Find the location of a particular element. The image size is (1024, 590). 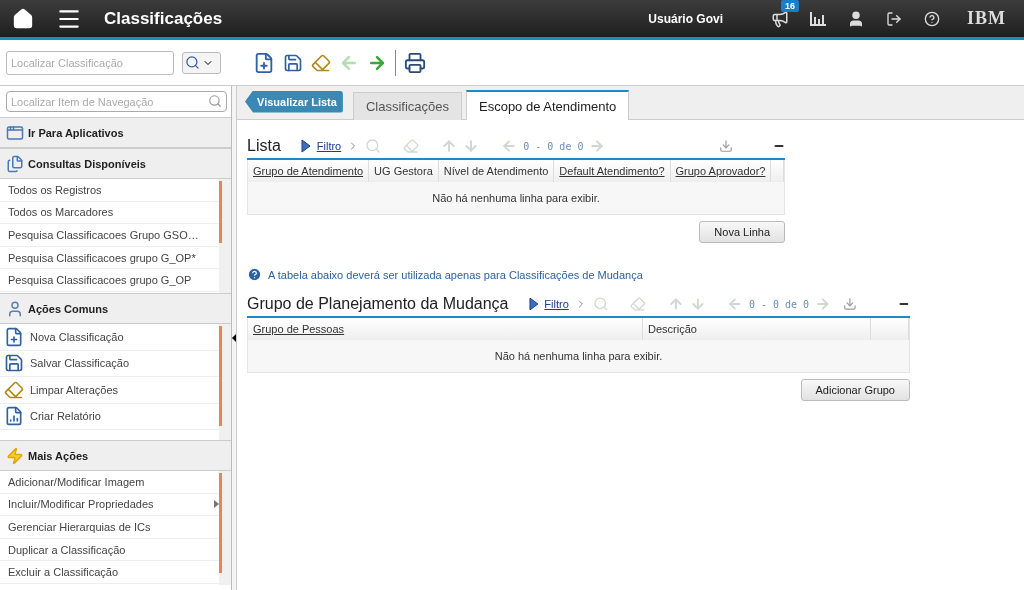

menu-item: Salvar Classificação is located at coordinates (109, 363).